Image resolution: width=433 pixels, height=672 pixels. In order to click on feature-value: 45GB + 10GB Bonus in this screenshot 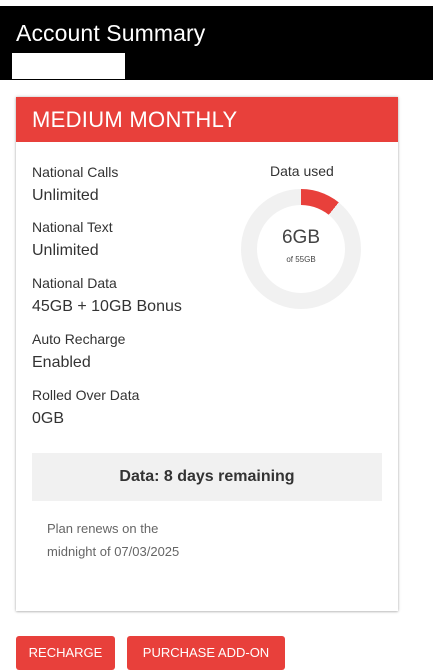, I will do `click(107, 306)`.